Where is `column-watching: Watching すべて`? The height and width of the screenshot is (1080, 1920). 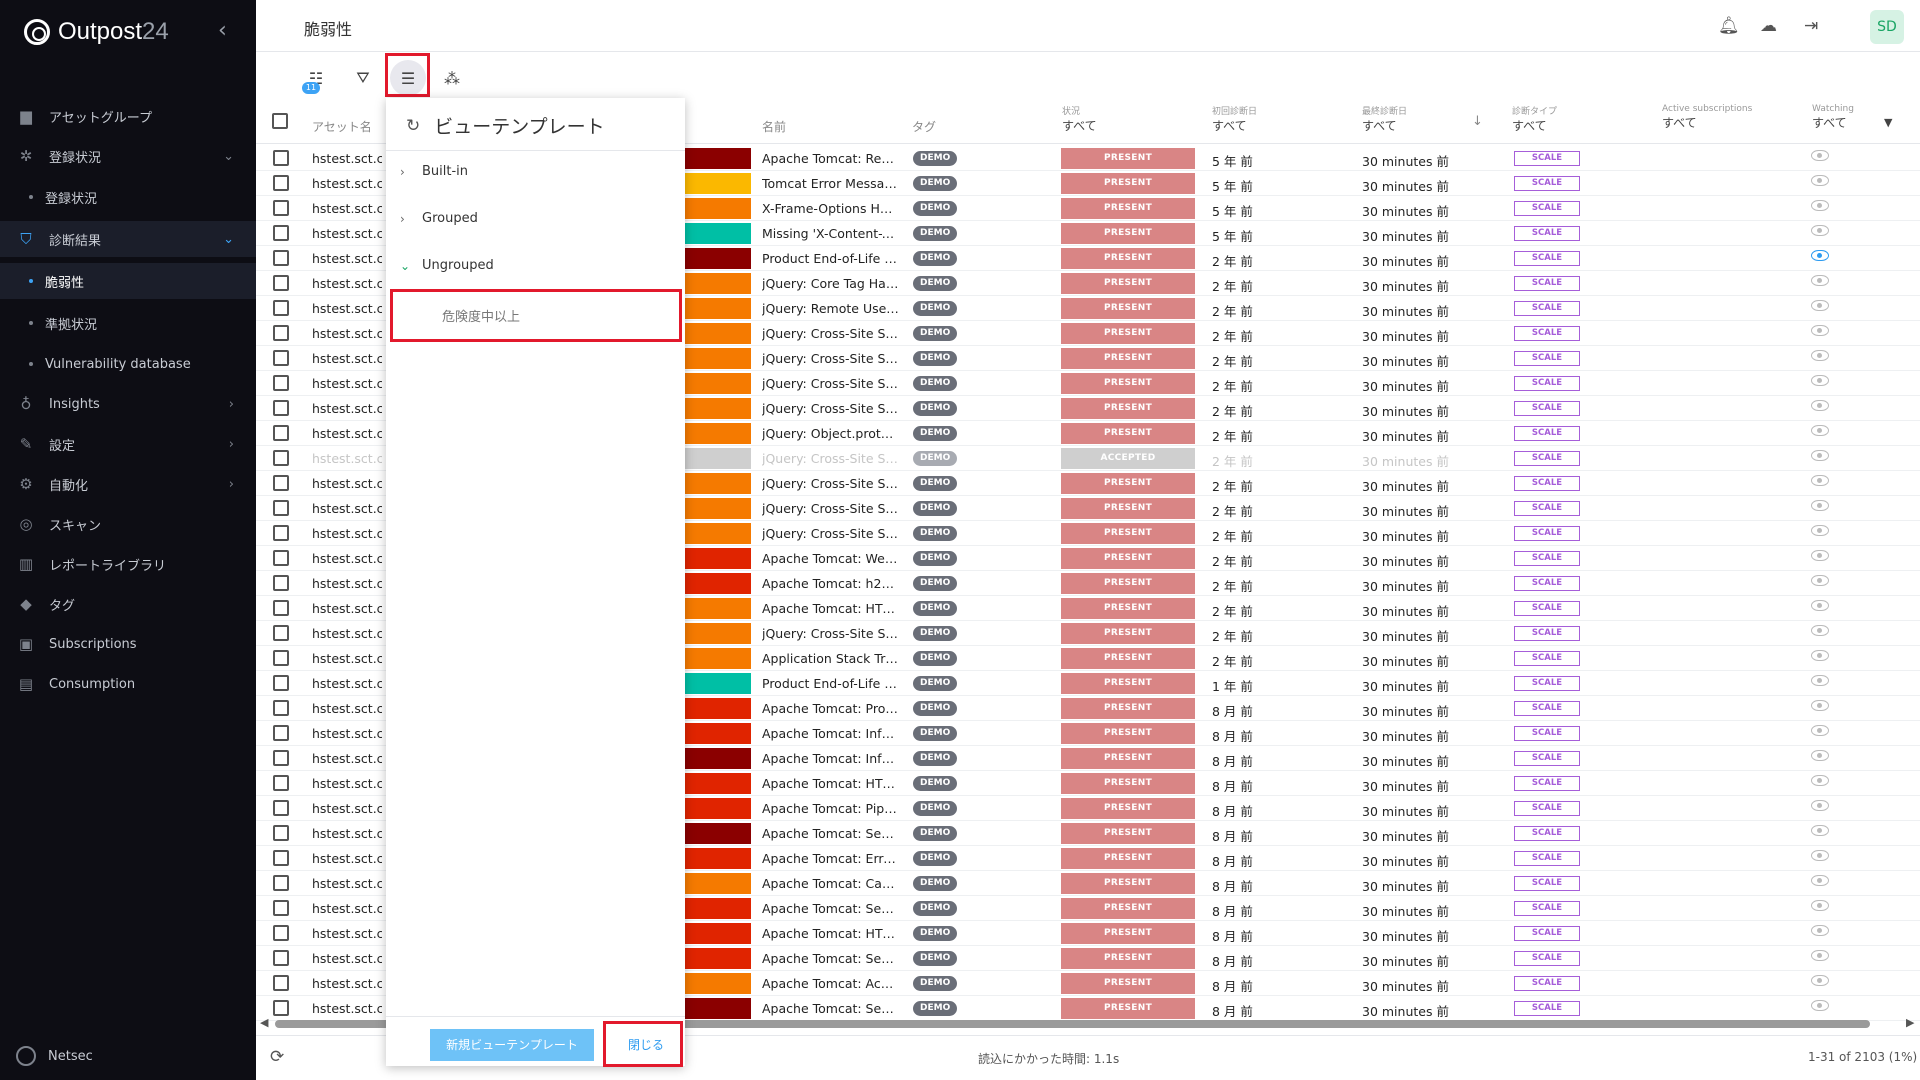 column-watching: Watching すべて is located at coordinates (1833, 117).